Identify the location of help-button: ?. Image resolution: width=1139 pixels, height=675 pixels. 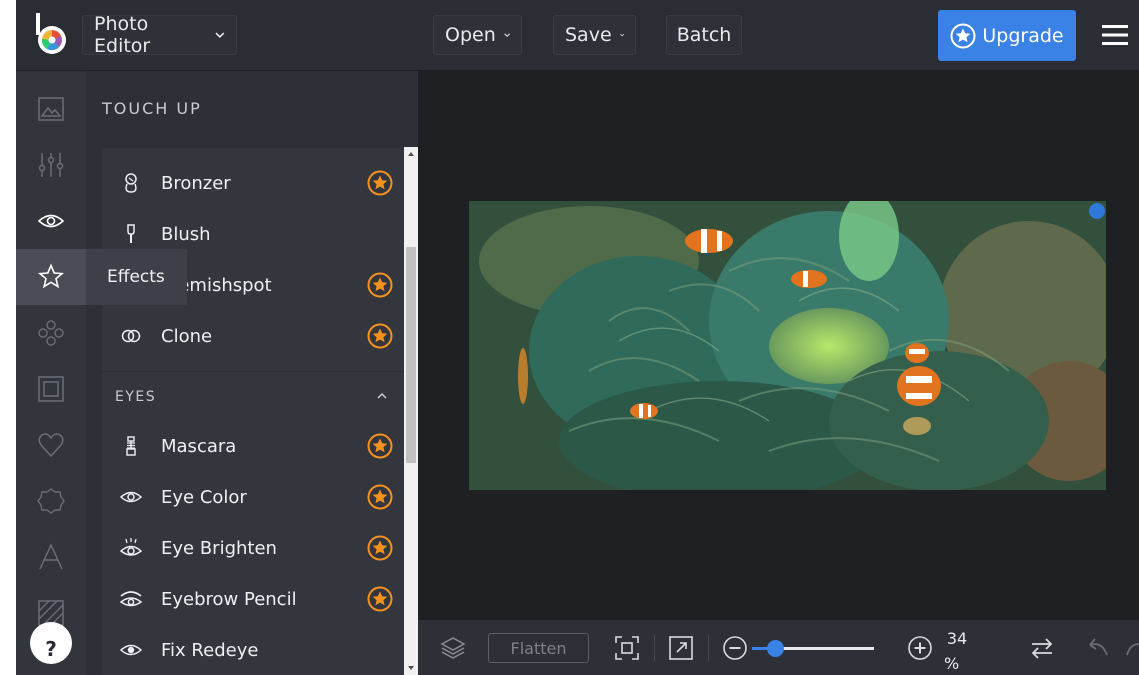
(51, 643).